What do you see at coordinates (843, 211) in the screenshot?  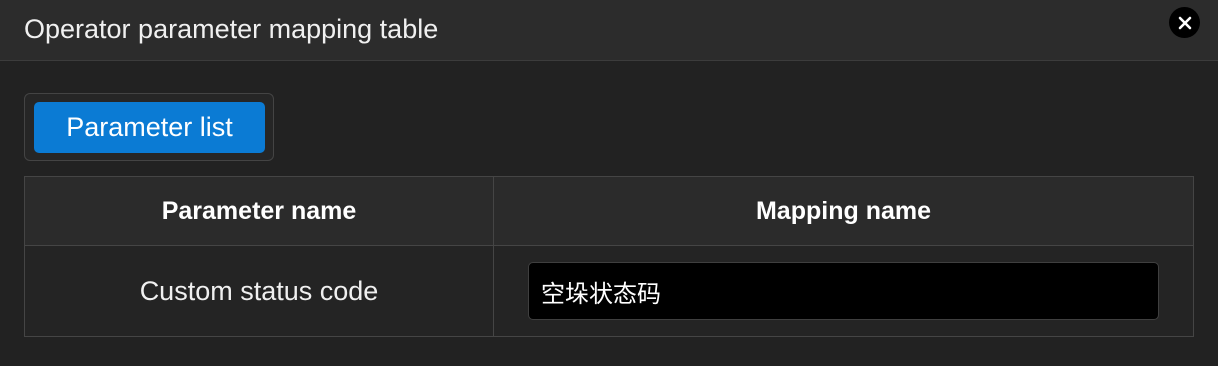 I see `column-header-mapping-name: Mapping name` at bounding box center [843, 211].